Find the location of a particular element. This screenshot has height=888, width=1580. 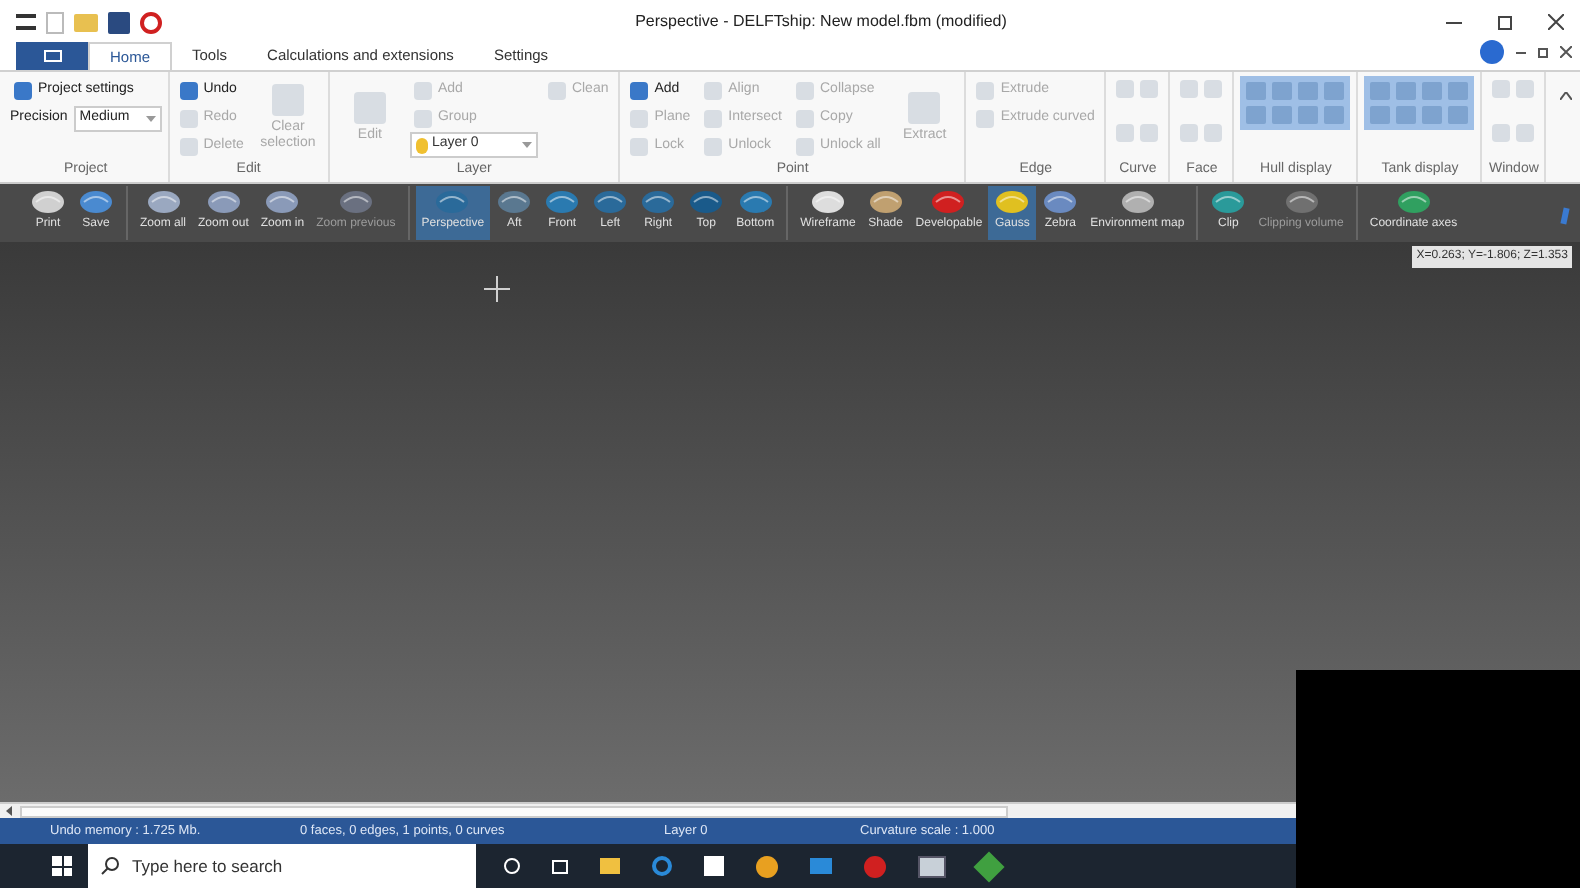

menu-icon is located at coordinates (26, 22).